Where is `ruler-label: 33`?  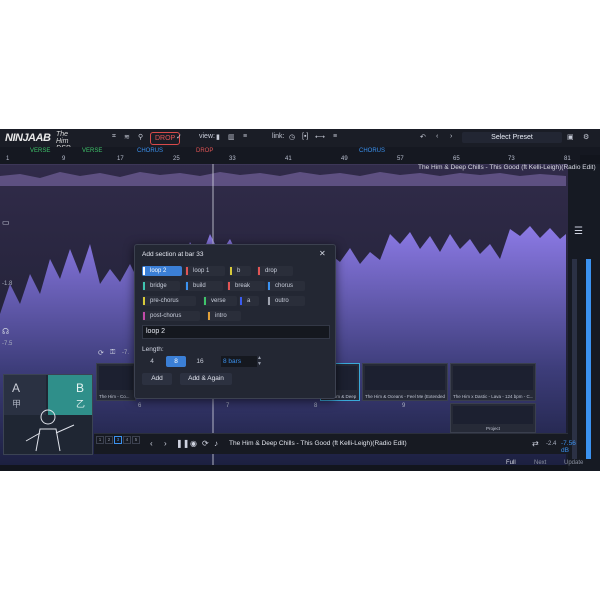
ruler-label: 33 is located at coordinates (232, 159).